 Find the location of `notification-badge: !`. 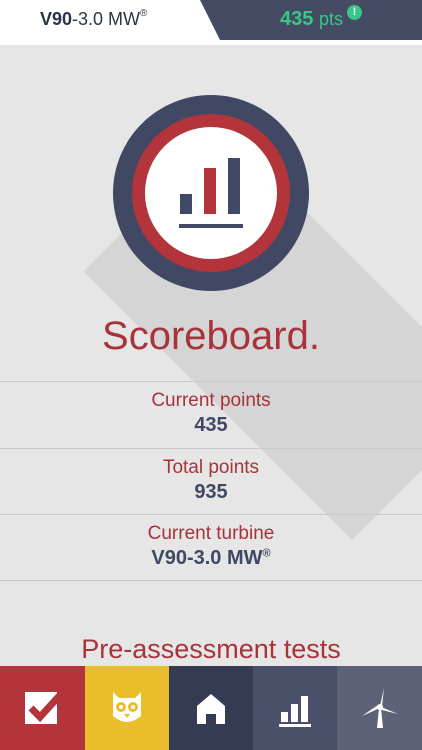

notification-badge: ! is located at coordinates (354, 12).